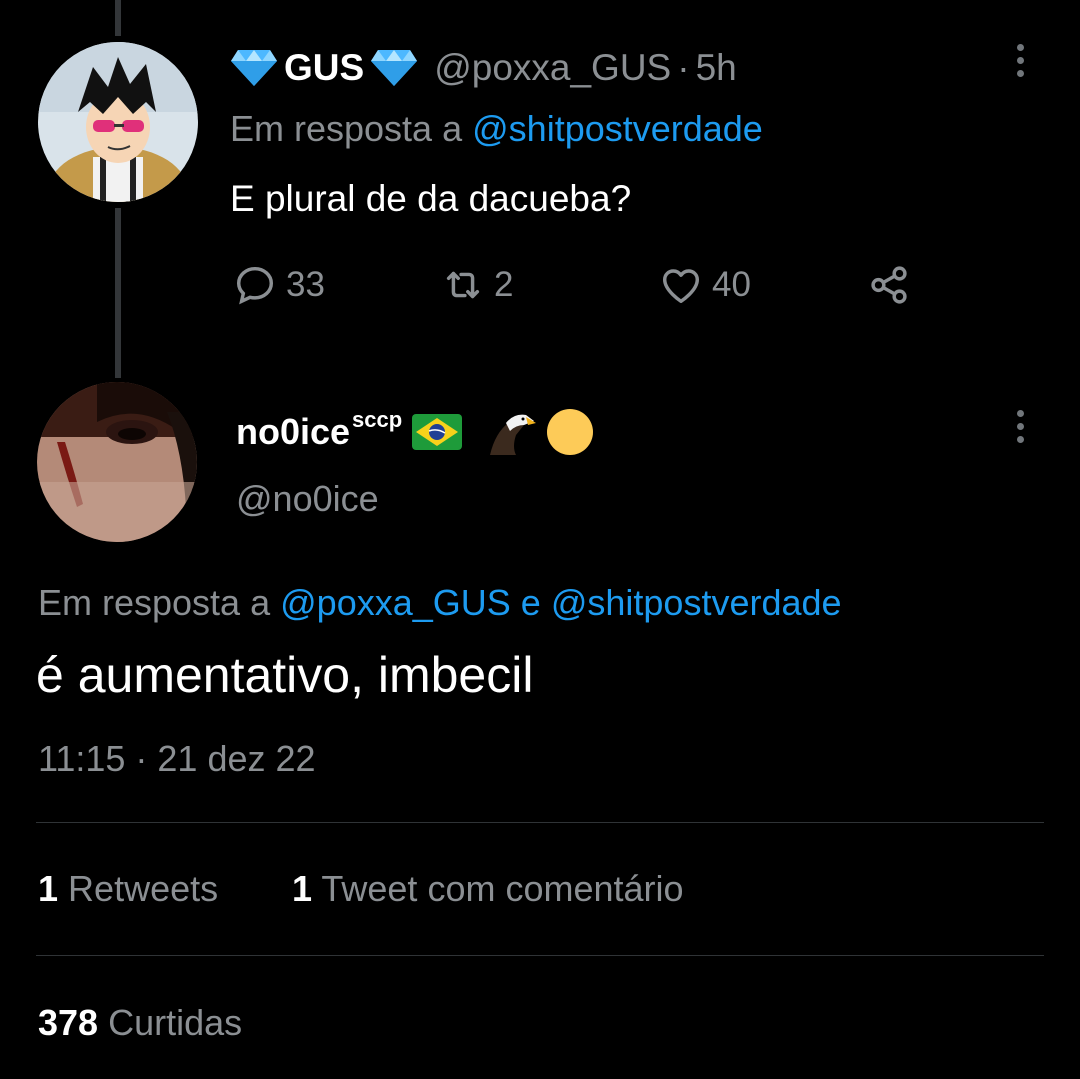 The height and width of the screenshot is (1079, 1080). What do you see at coordinates (307, 499) in the screenshot?
I see `tweet2-handle: @no0ice` at bounding box center [307, 499].